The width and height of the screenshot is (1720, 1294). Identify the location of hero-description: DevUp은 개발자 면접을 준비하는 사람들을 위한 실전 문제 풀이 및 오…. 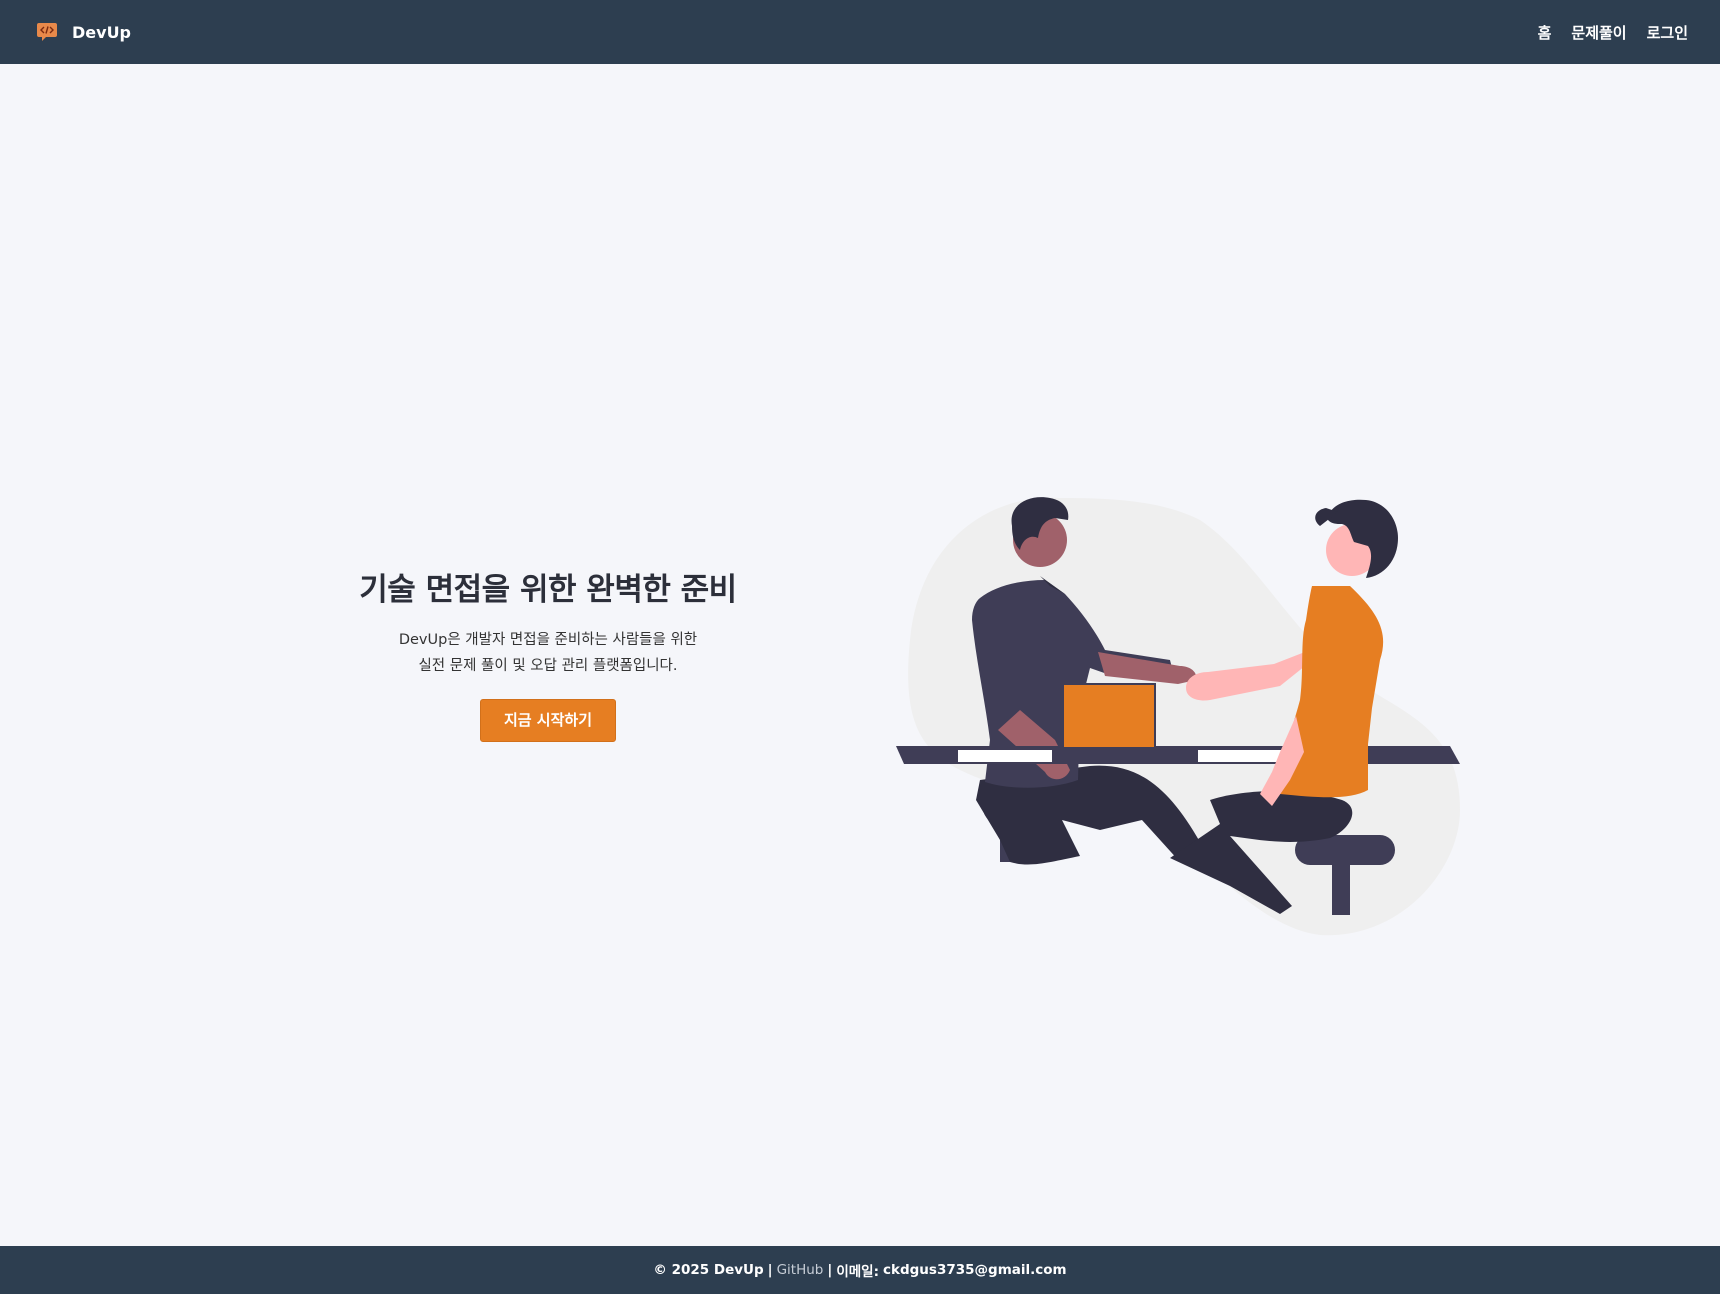
(548, 653).